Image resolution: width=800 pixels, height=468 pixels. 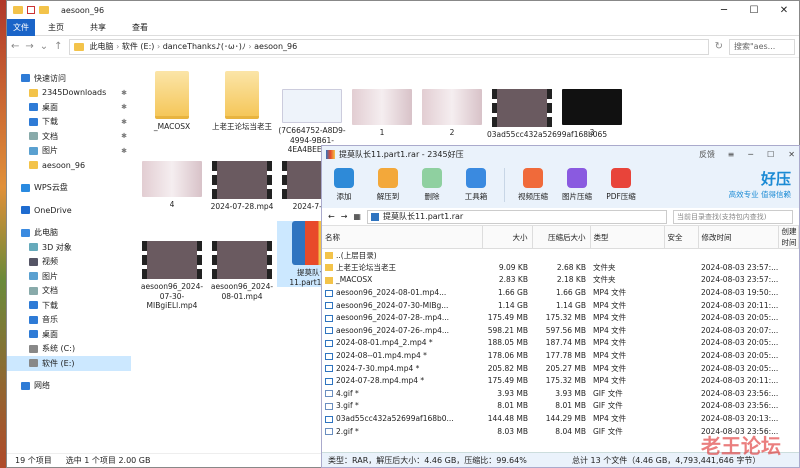 I want to click on nav-item: 音乐, so click(x=69, y=320).